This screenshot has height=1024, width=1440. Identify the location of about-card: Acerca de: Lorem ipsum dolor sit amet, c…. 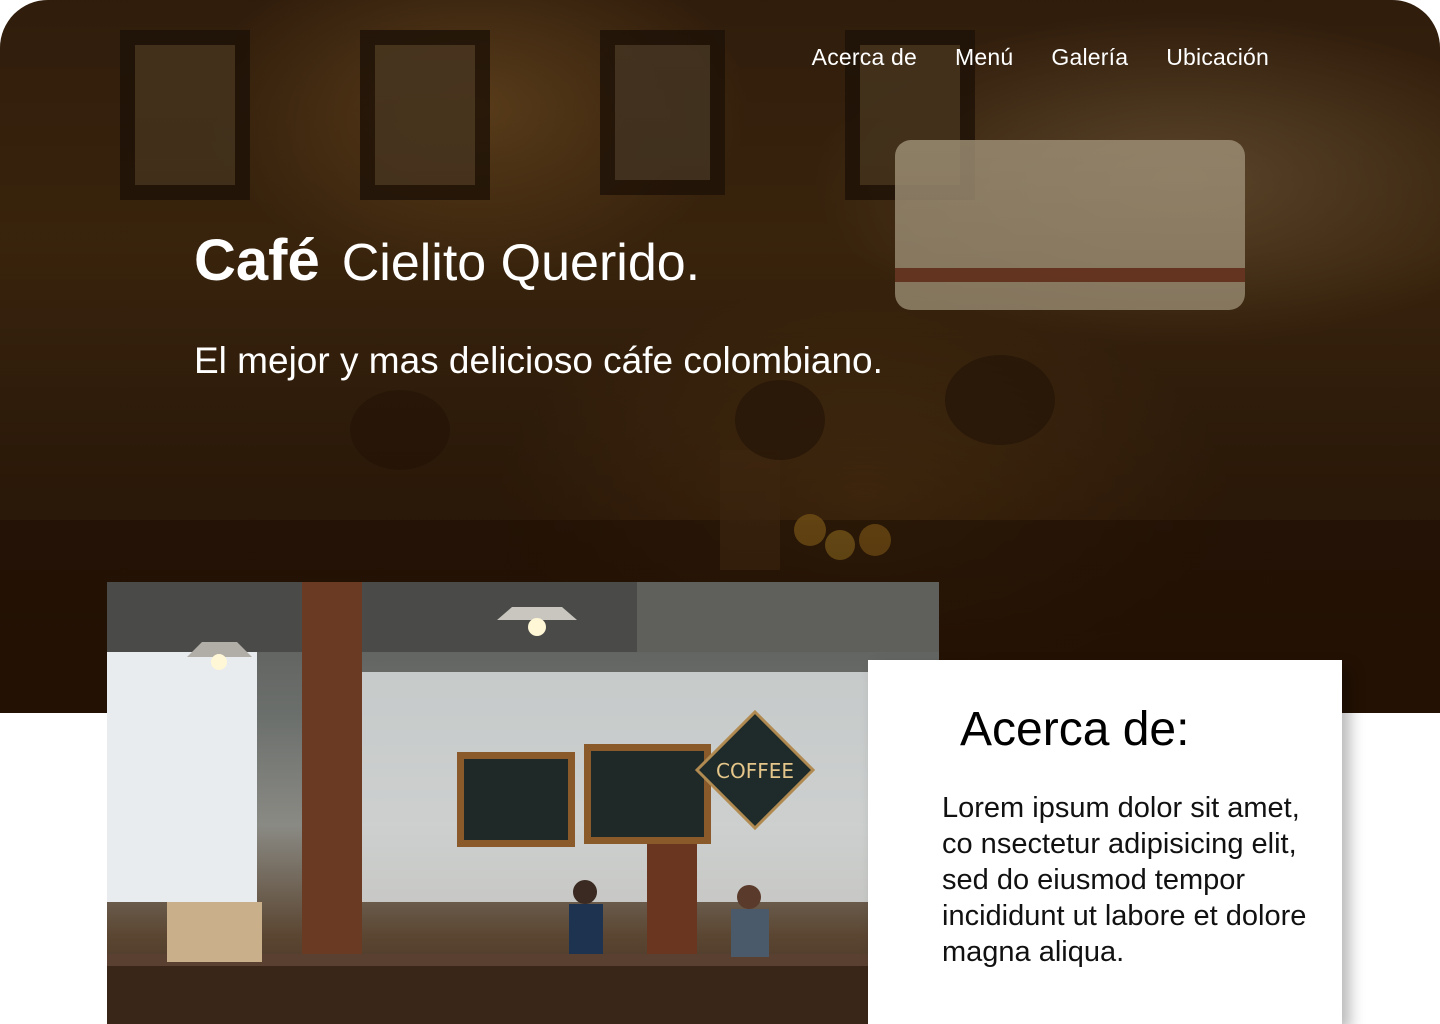
(1105, 842).